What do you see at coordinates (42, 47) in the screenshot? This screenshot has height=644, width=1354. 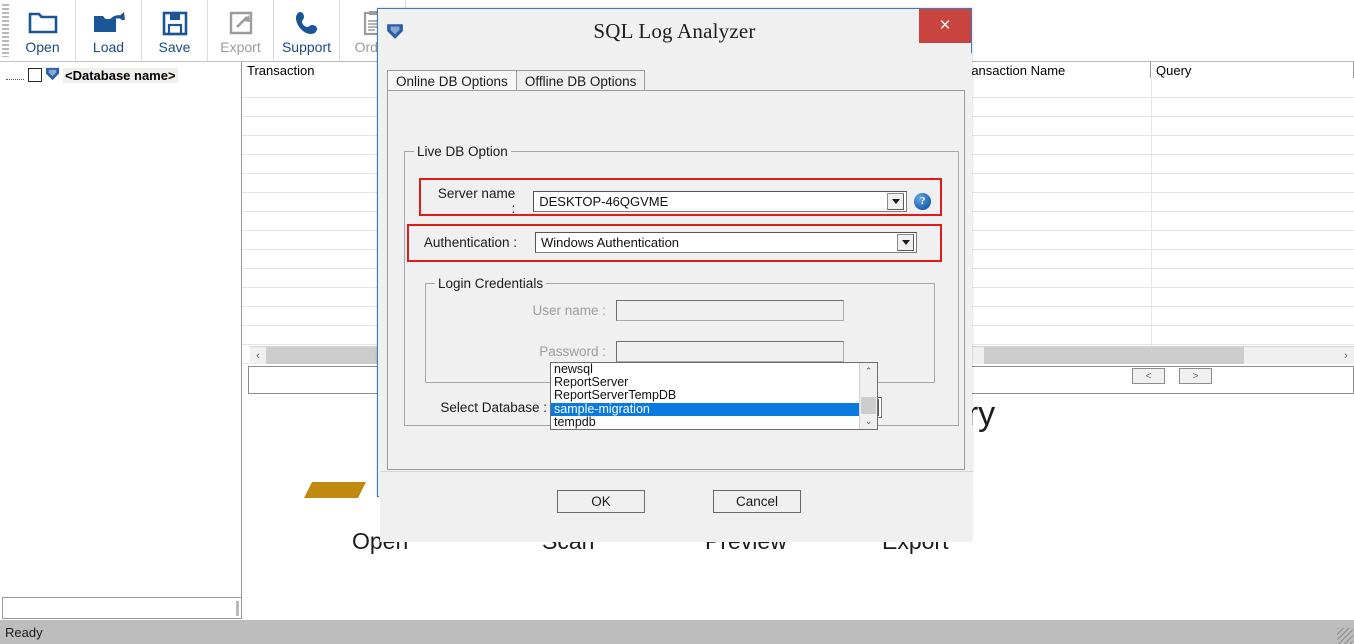 I see `toolbar-button-open-label: Open` at bounding box center [42, 47].